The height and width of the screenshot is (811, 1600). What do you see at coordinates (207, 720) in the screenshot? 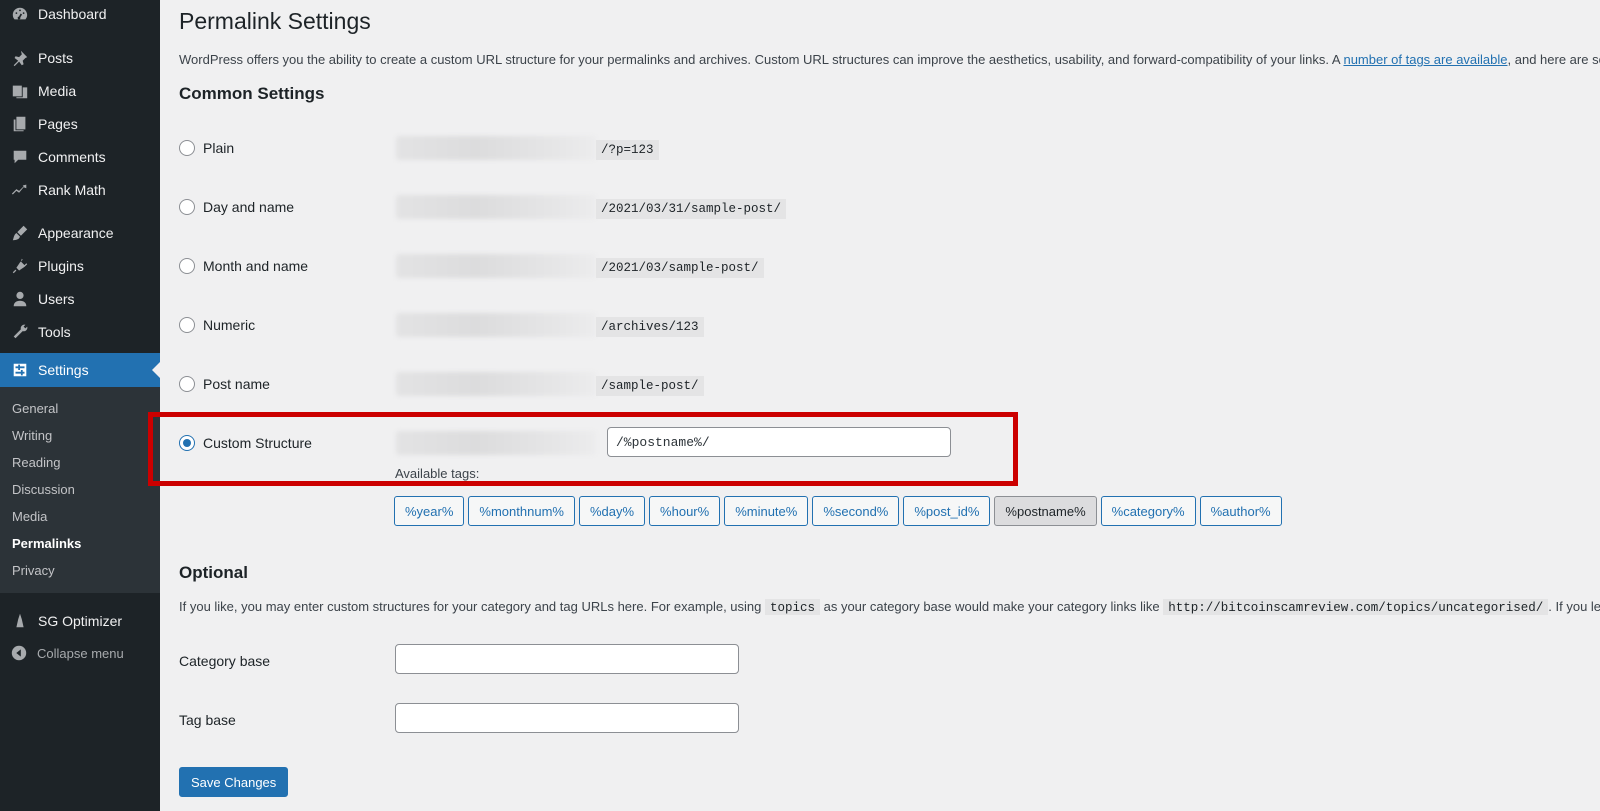
I see `tag-base-label: Tag base` at bounding box center [207, 720].